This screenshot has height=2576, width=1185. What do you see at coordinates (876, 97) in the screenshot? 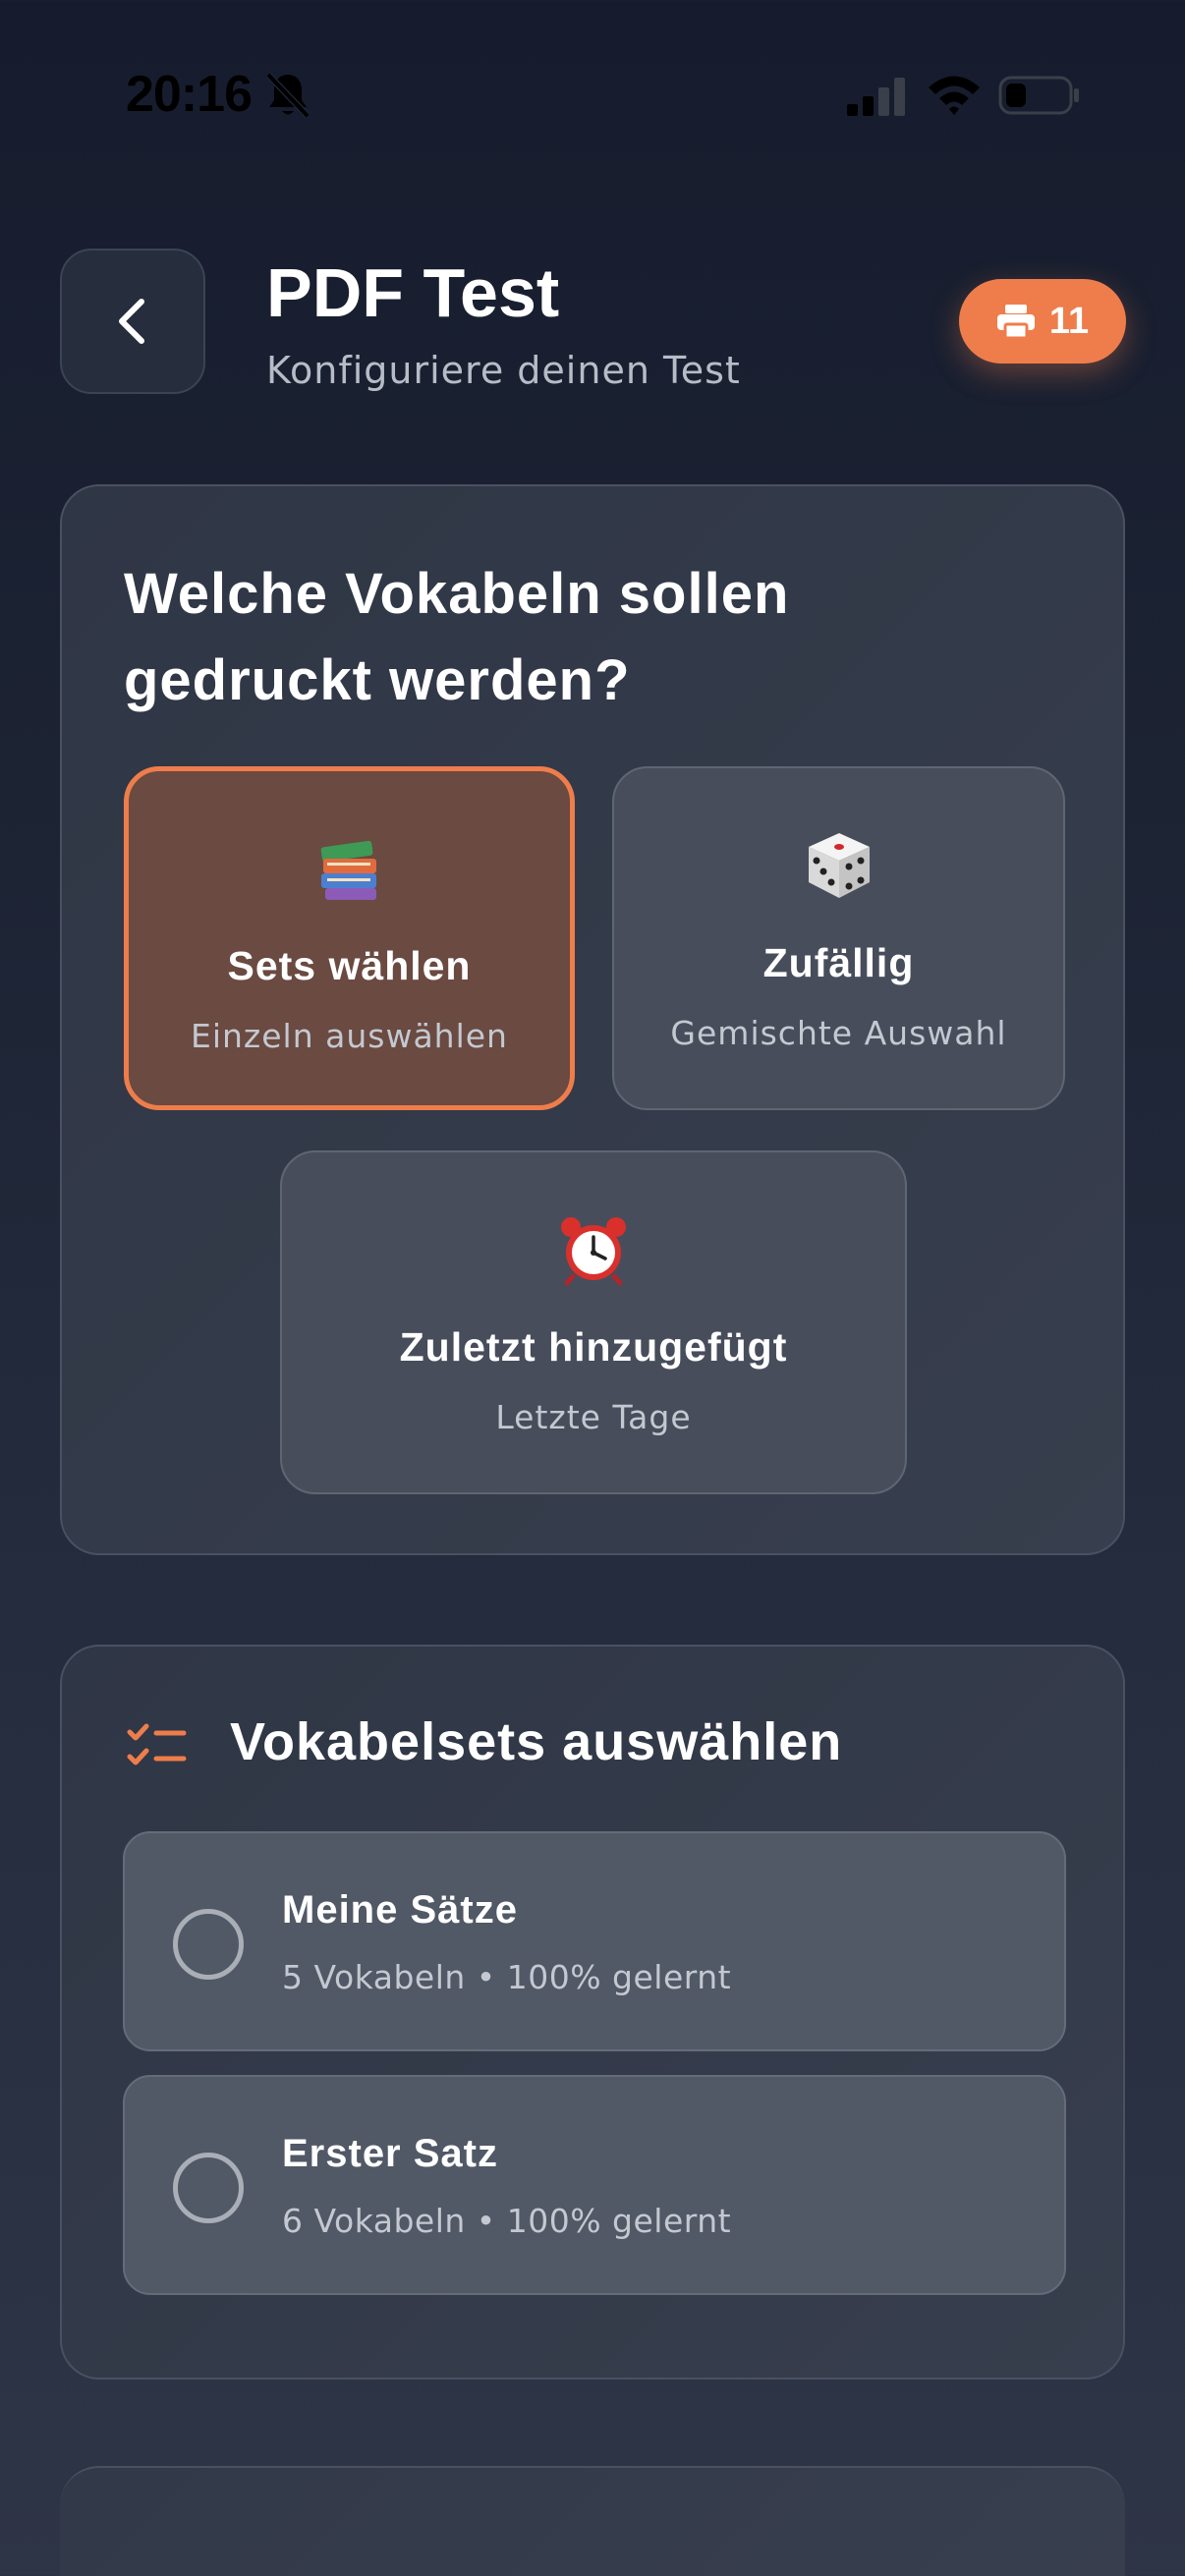
I see `cellular-signal-icon` at bounding box center [876, 97].